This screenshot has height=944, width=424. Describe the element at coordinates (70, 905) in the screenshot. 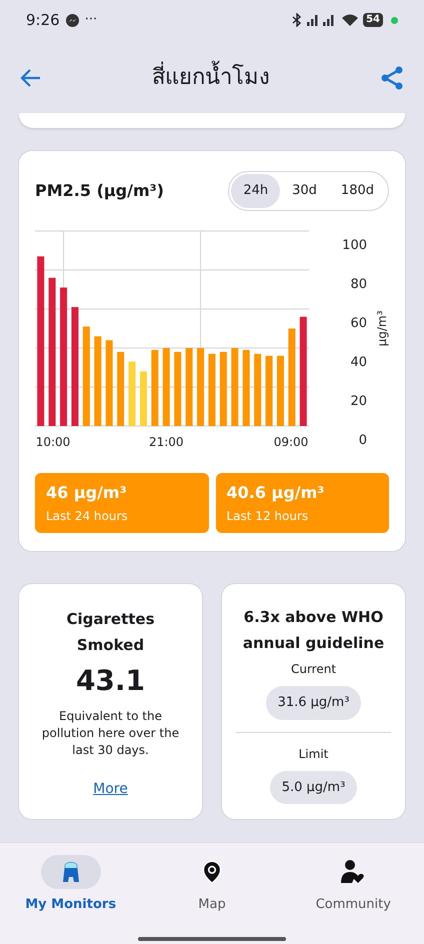

I see `nav-label: My Monitors` at that location.